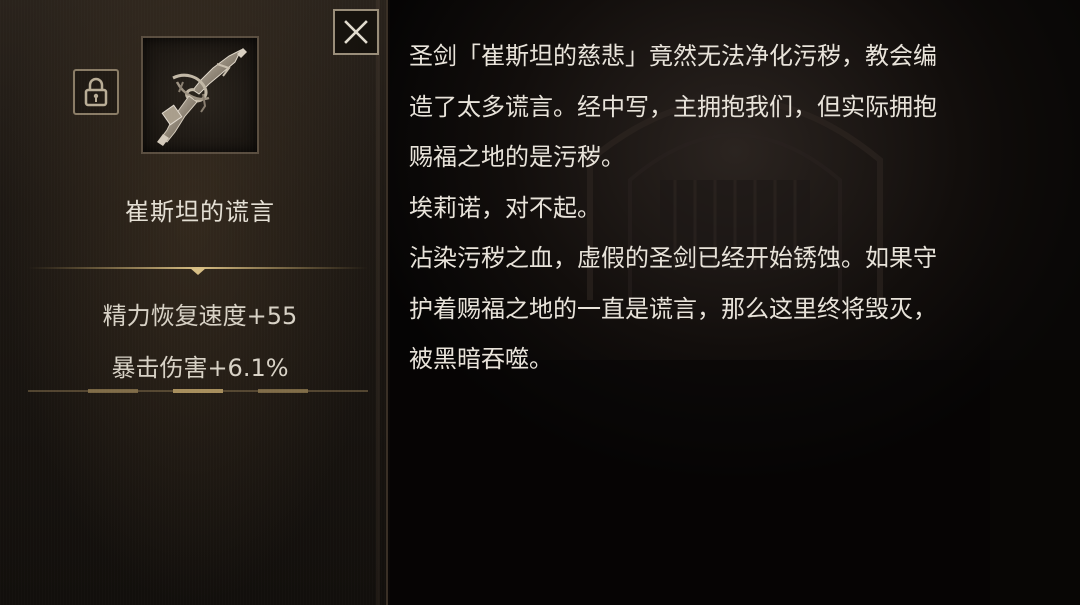 Image resolution: width=1080 pixels, height=605 pixels. I want to click on item-name: 崔斯坦的谎言, so click(200, 212).